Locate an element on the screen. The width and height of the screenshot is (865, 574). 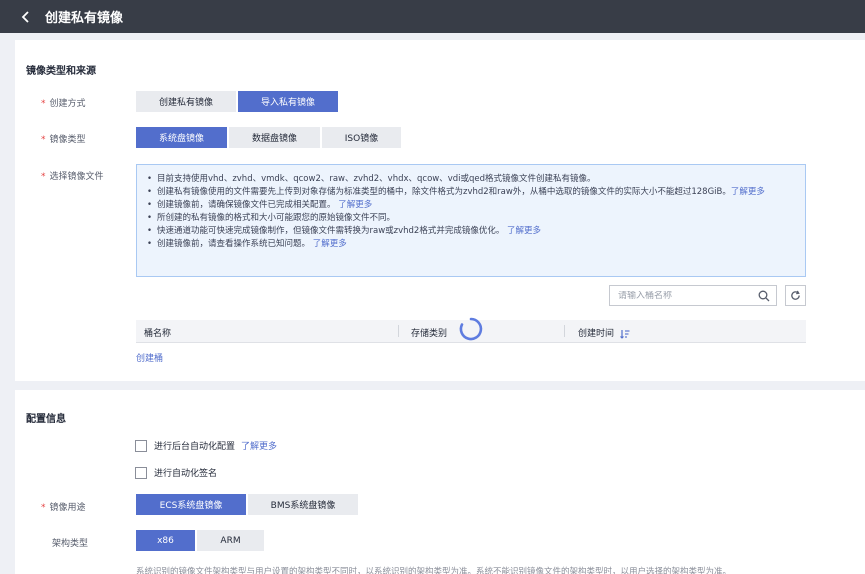
image-type-label: * 镜像类型 is located at coordinates (63, 140).